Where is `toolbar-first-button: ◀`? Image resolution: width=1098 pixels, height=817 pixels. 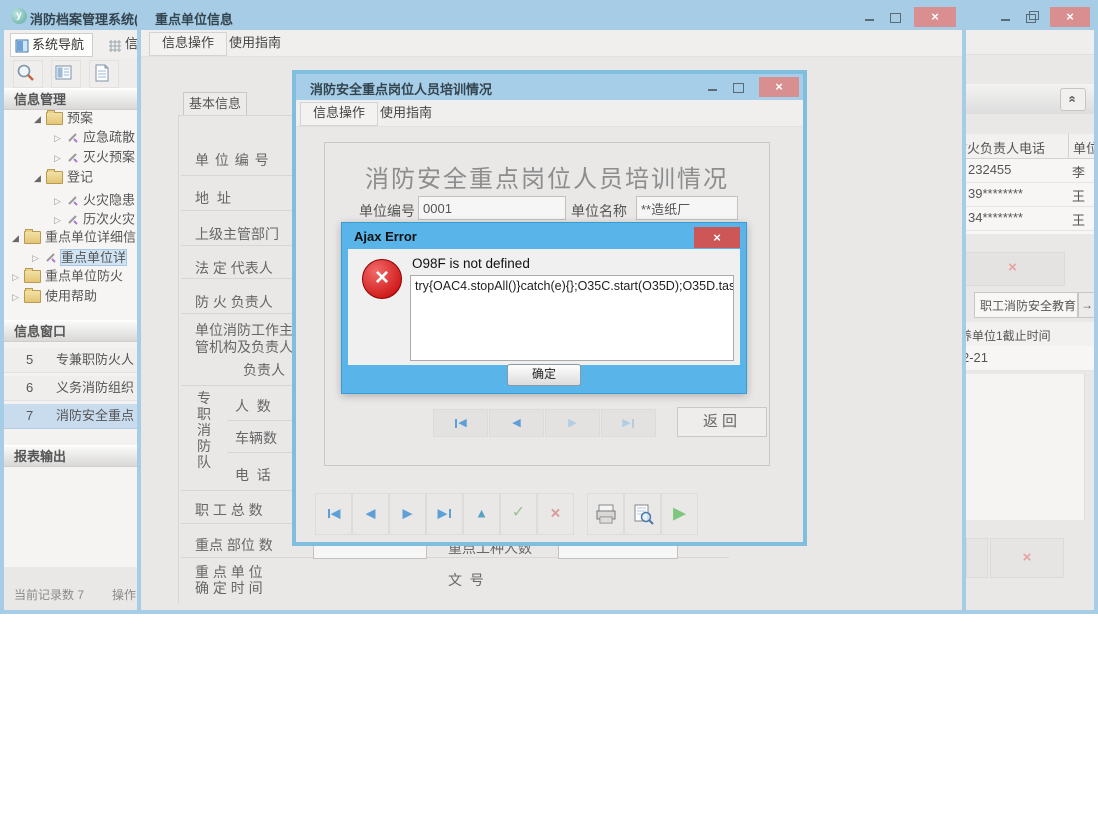
toolbar-first-button: ◀ is located at coordinates (333, 514).